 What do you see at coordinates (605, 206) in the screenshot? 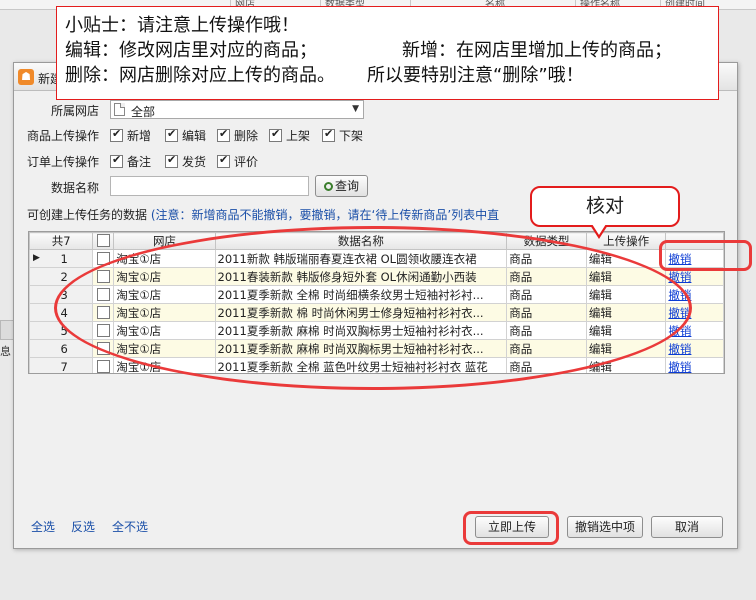
I see `check-callout: 核对` at bounding box center [605, 206].